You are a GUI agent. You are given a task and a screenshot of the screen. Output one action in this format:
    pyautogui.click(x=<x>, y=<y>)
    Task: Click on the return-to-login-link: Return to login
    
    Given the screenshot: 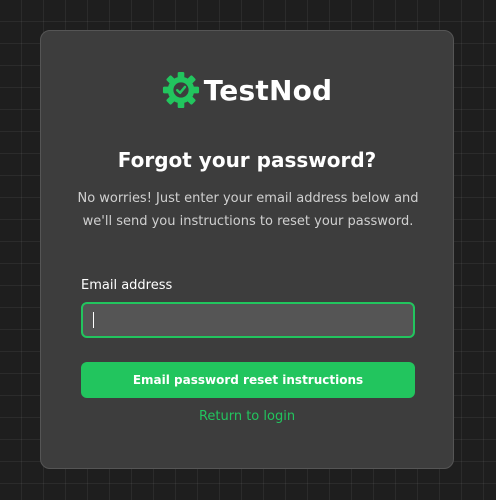 What is the action you would take?
    pyautogui.click(x=247, y=416)
    